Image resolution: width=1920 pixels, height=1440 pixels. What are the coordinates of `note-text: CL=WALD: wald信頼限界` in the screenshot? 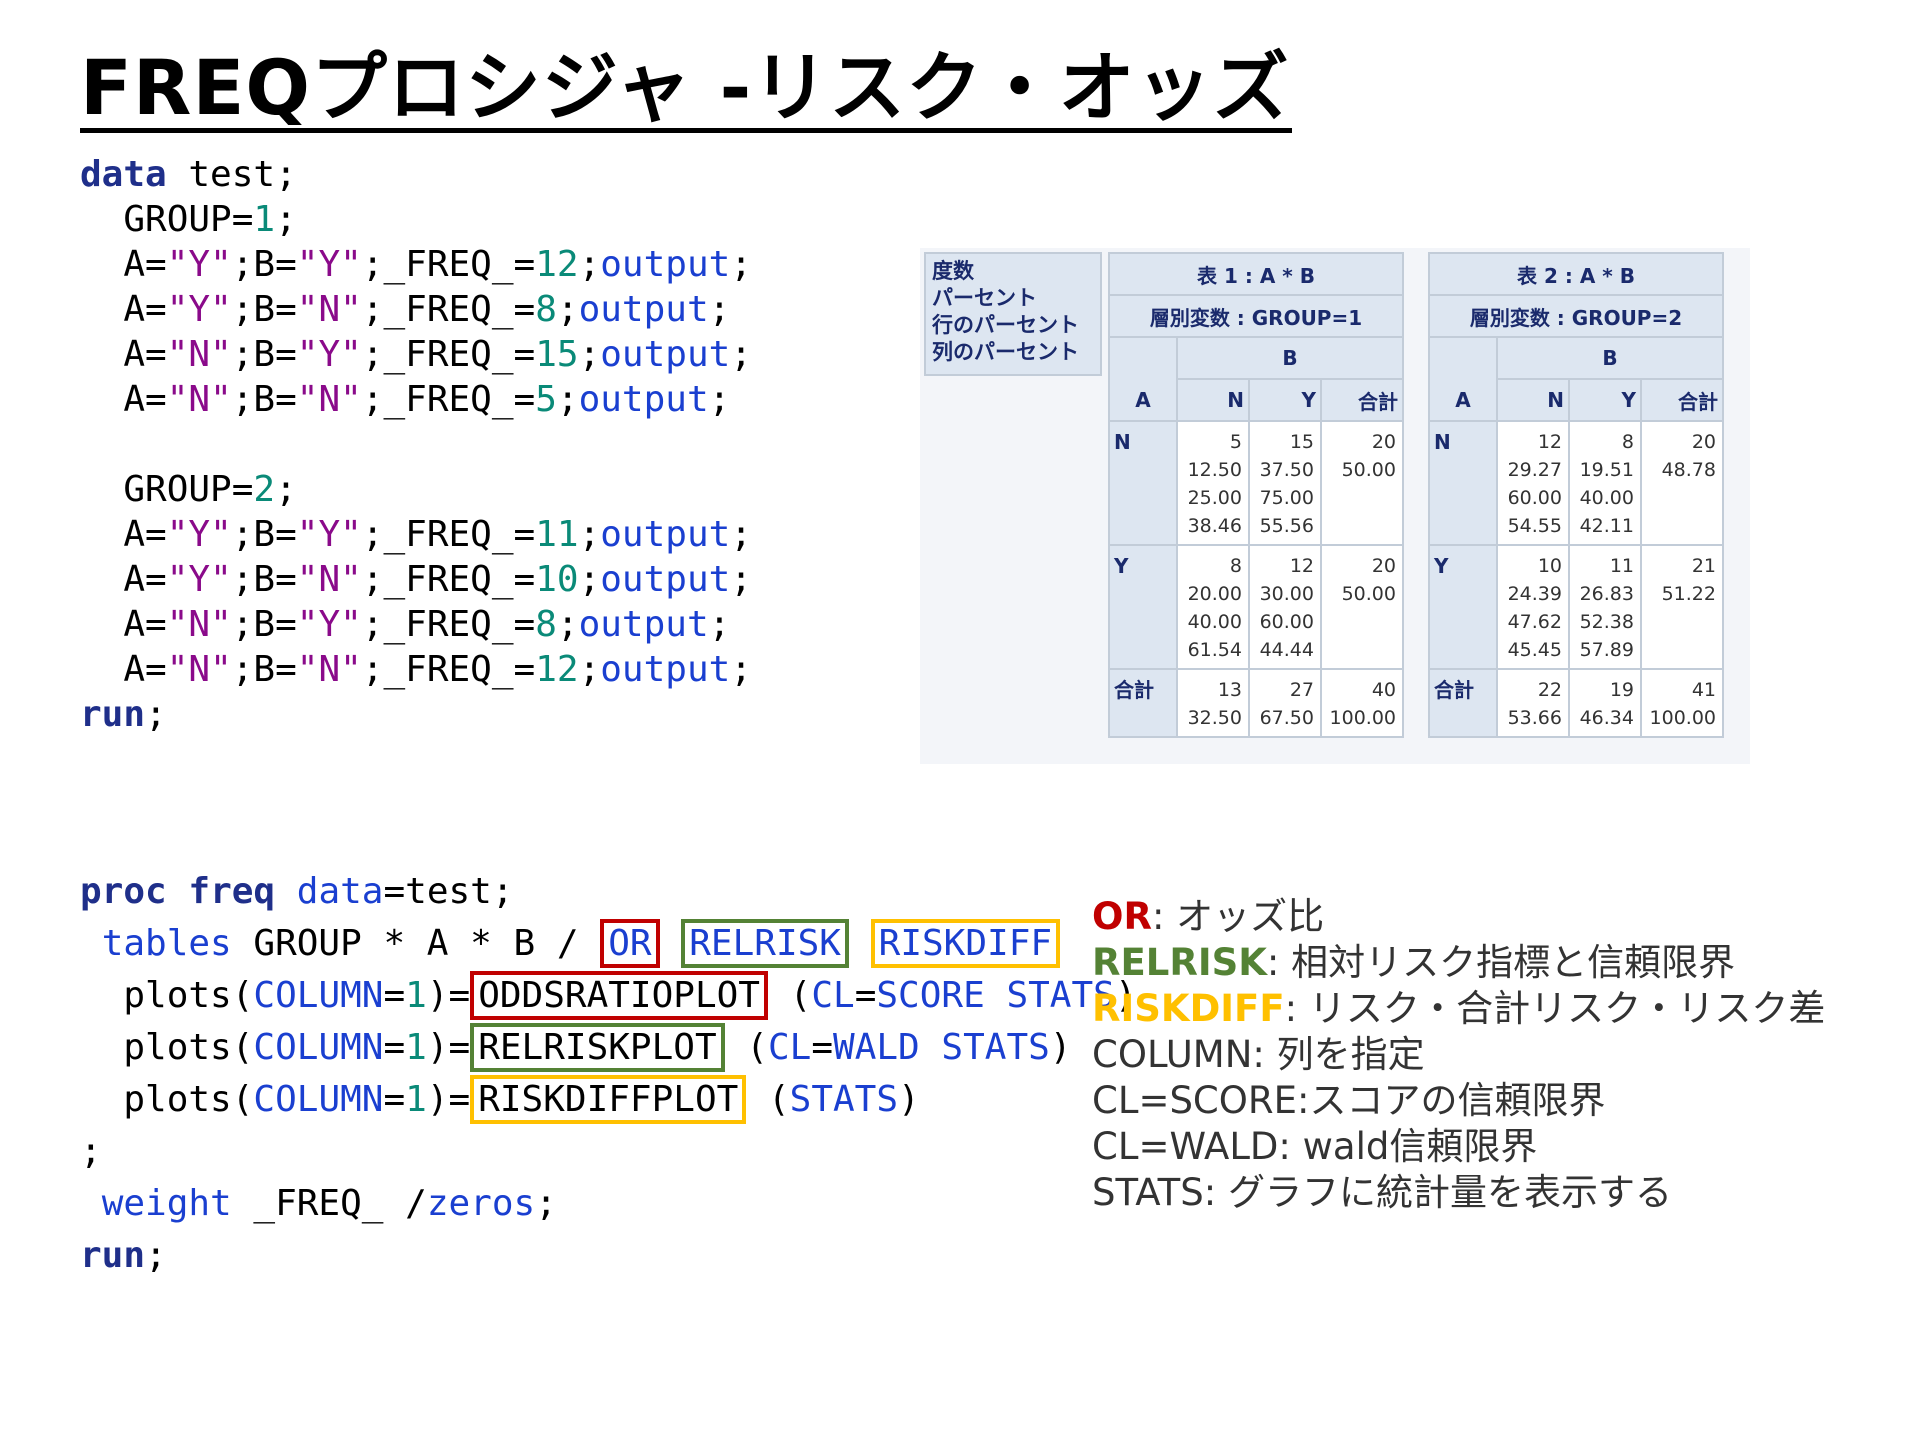 It's located at (1315, 1146).